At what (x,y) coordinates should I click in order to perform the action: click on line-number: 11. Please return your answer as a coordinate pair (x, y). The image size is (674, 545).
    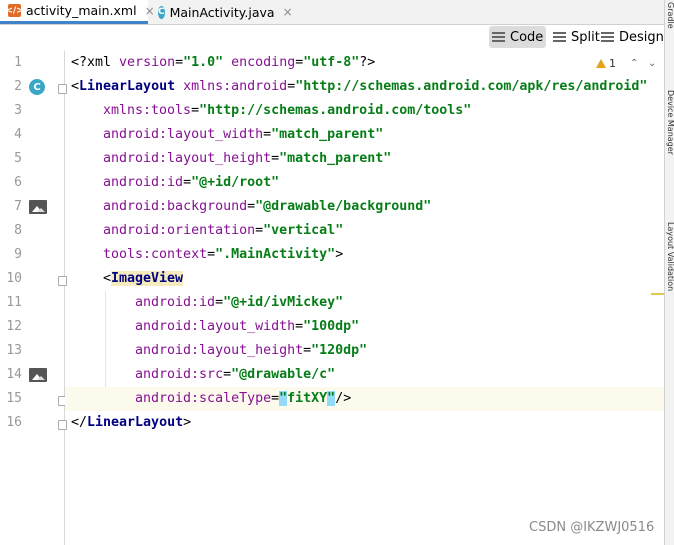
    Looking at the image, I should click on (14, 302).